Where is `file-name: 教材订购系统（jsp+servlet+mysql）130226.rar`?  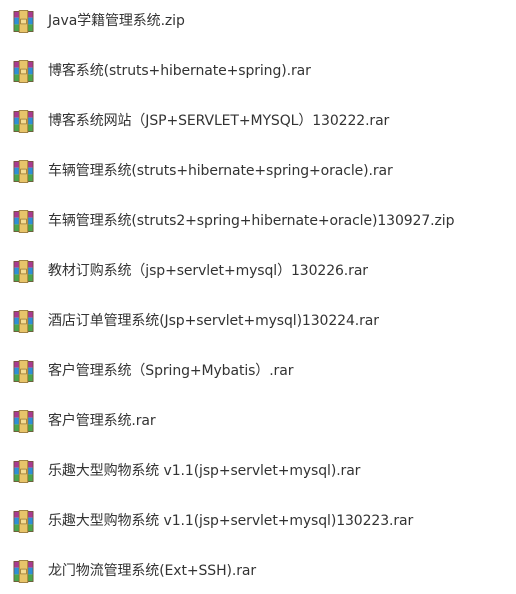 file-name: 教材订购系统（jsp+servlet+mysql）130226.rar is located at coordinates (208, 271).